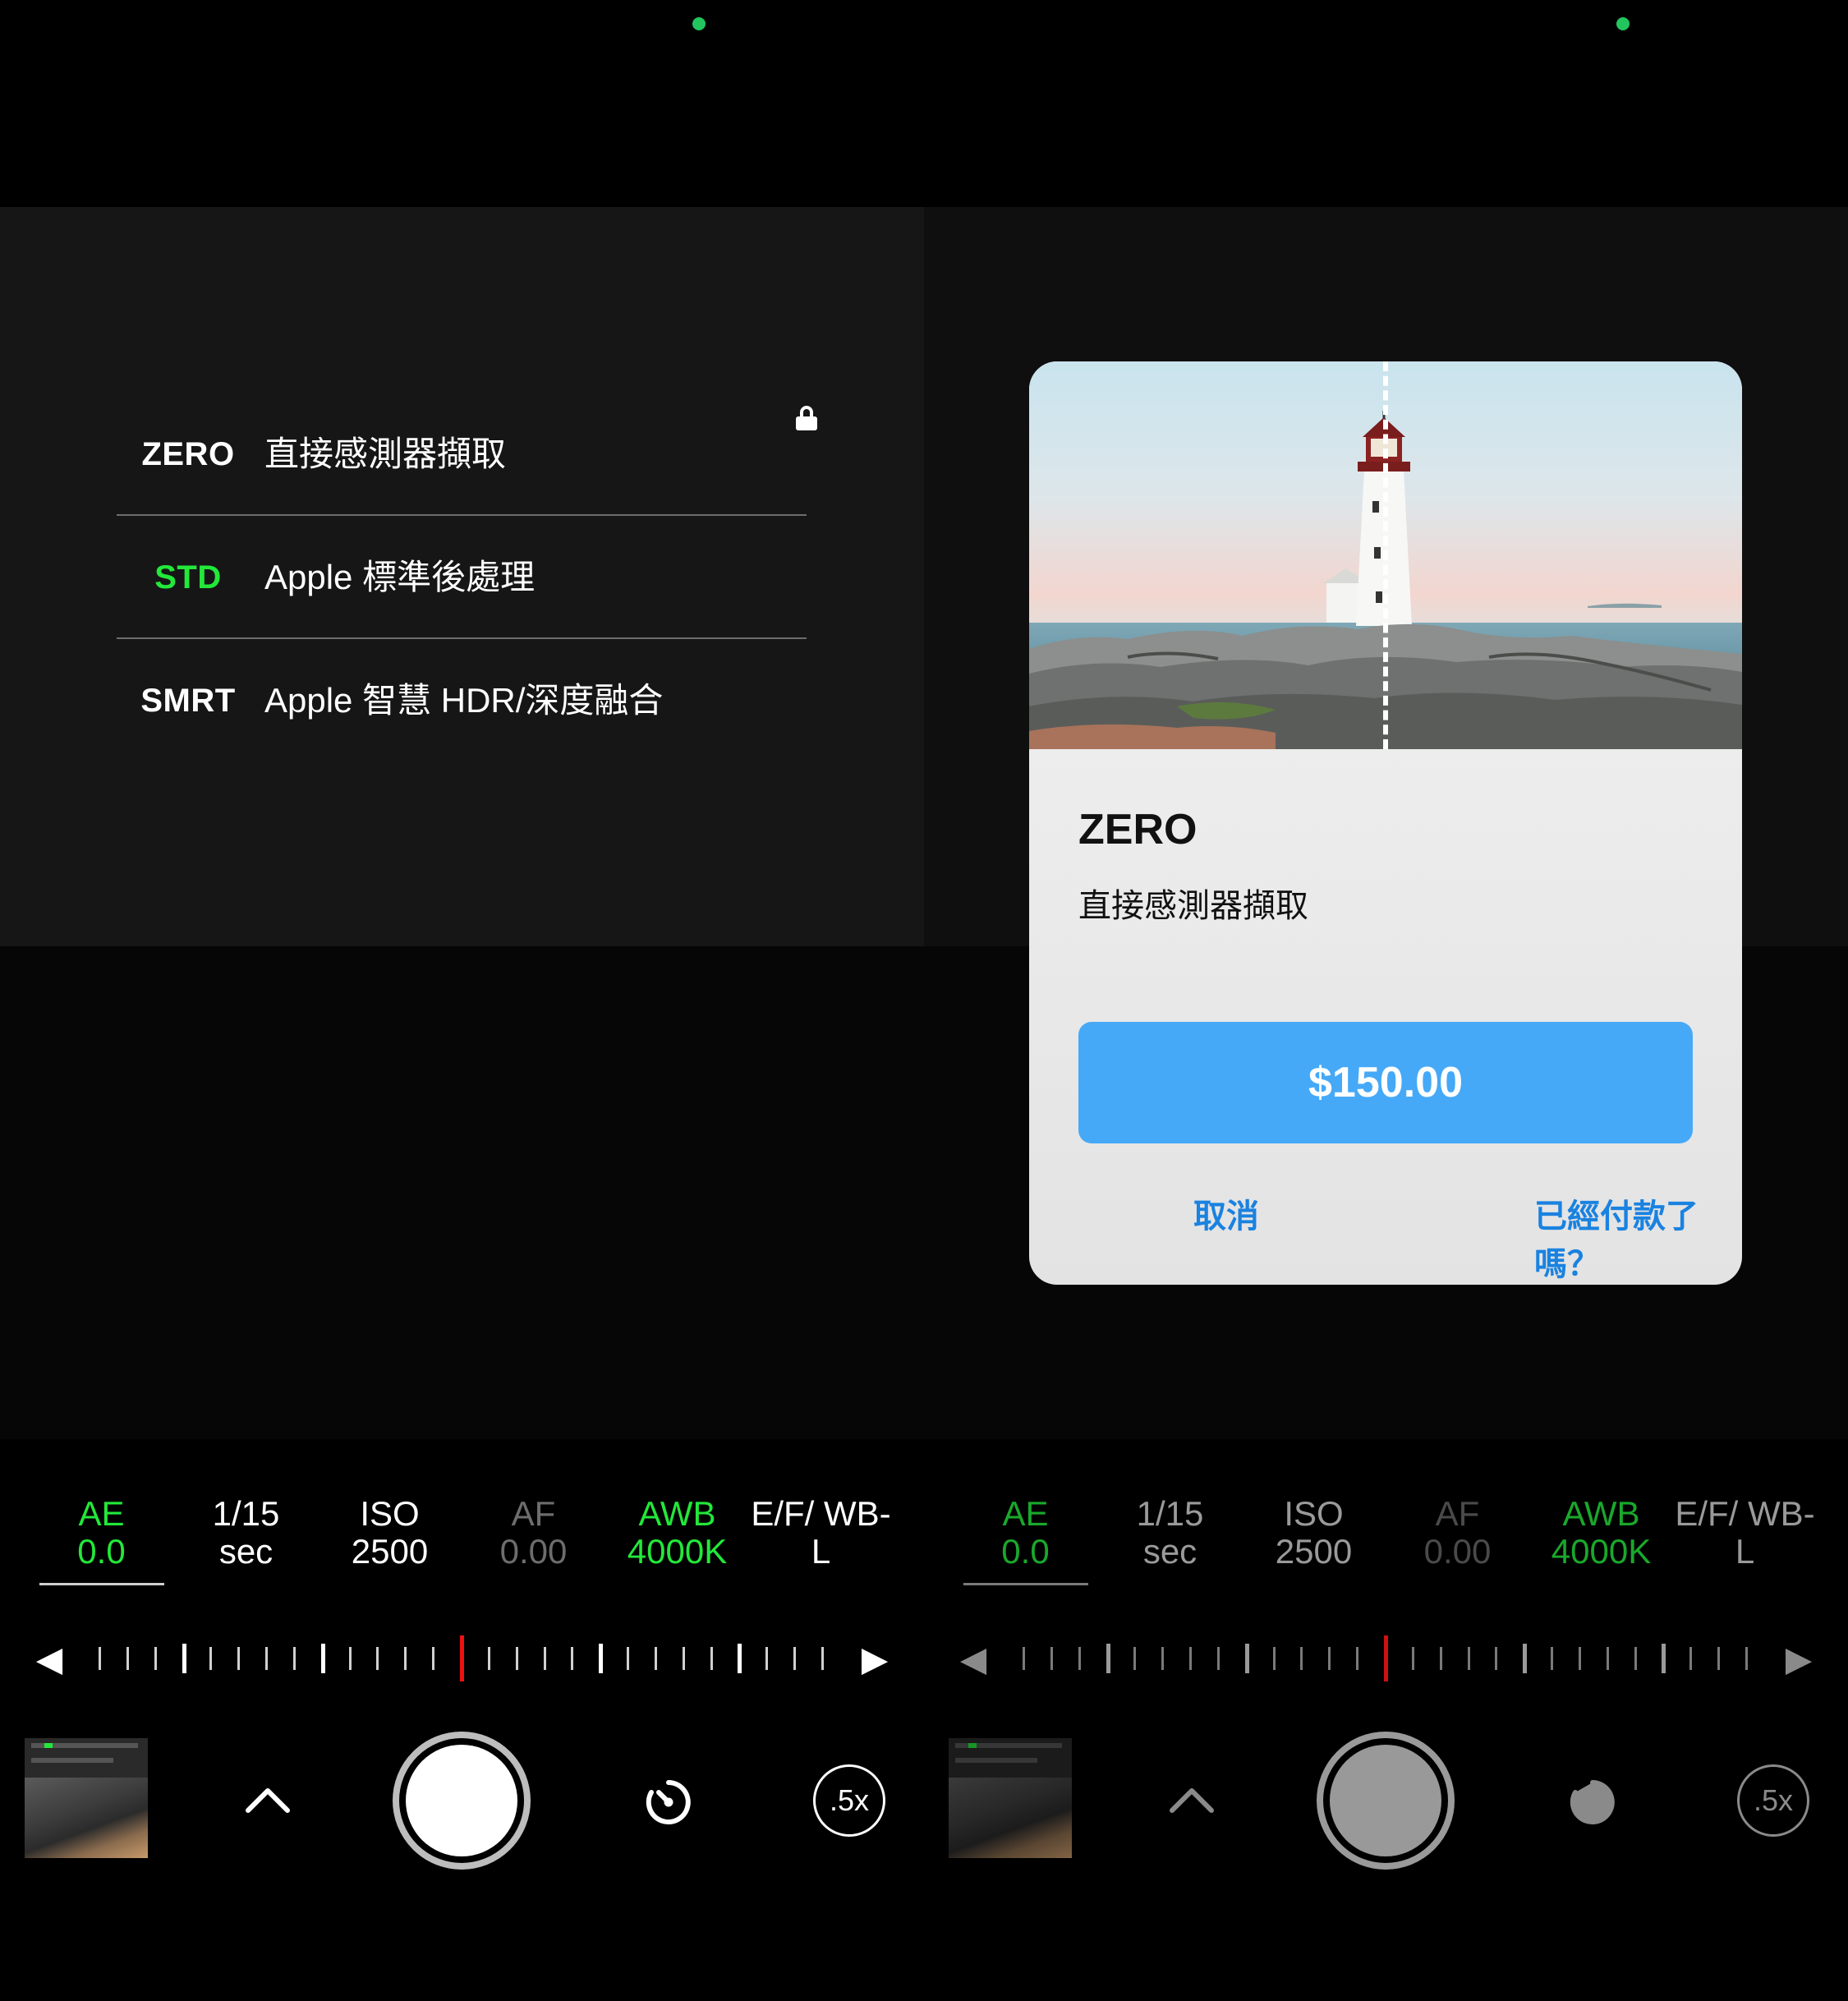 The image size is (1848, 2001). I want to click on lighthouse-comparison-image, so click(1385, 555).